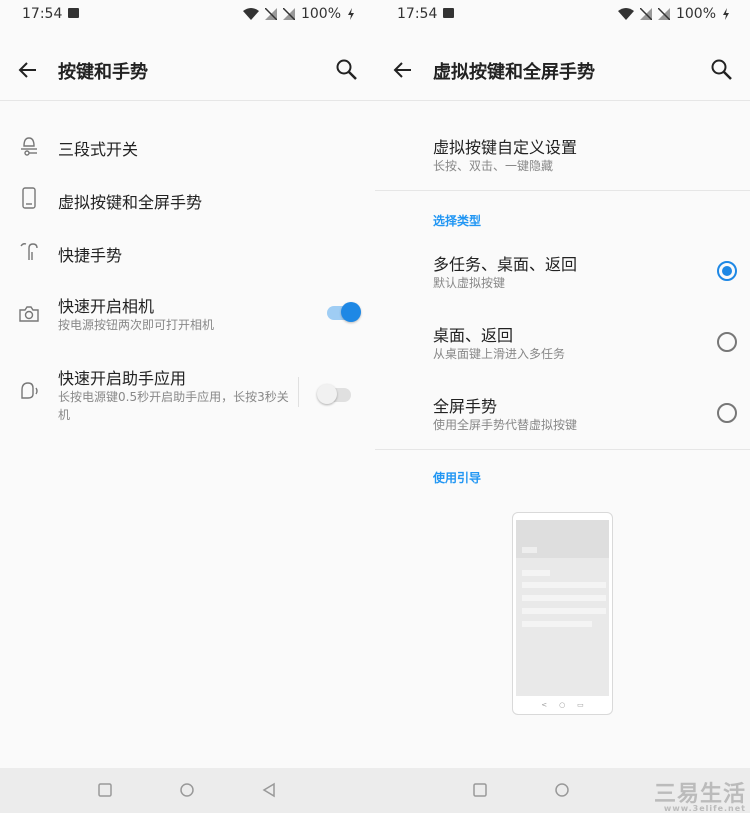  I want to click on item-title: 快速开启相机, so click(106, 306).